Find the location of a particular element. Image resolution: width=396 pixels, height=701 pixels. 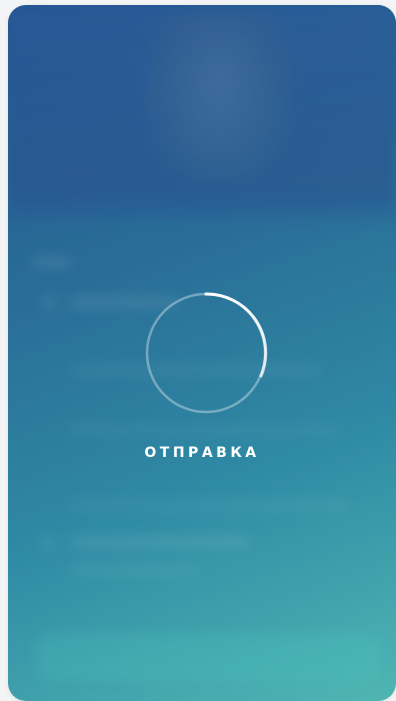

sending-status-label: ОТПРАВКА is located at coordinates (202, 453).